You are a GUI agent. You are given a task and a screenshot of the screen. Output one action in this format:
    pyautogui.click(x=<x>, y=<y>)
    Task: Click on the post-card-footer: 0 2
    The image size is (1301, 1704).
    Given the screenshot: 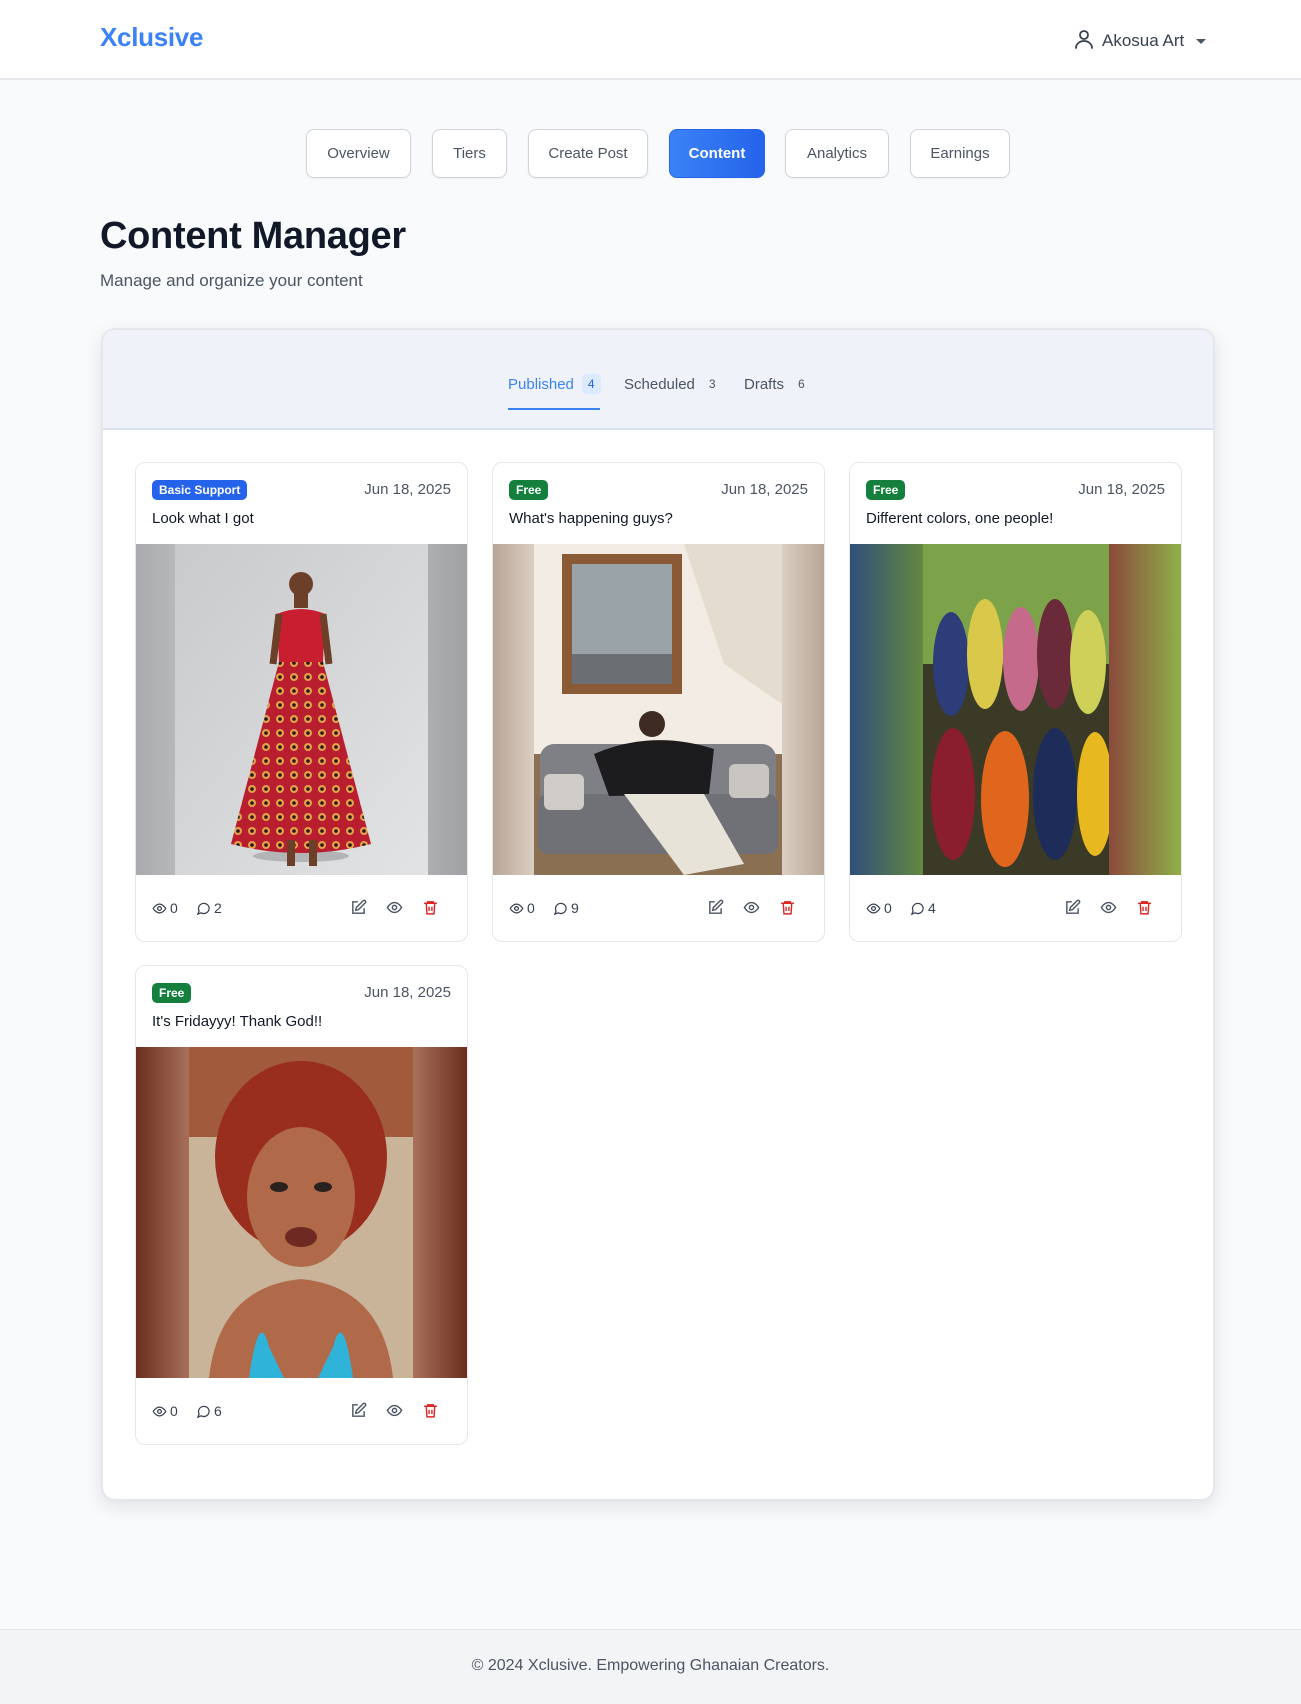 What is the action you would take?
    pyautogui.click(x=301, y=908)
    